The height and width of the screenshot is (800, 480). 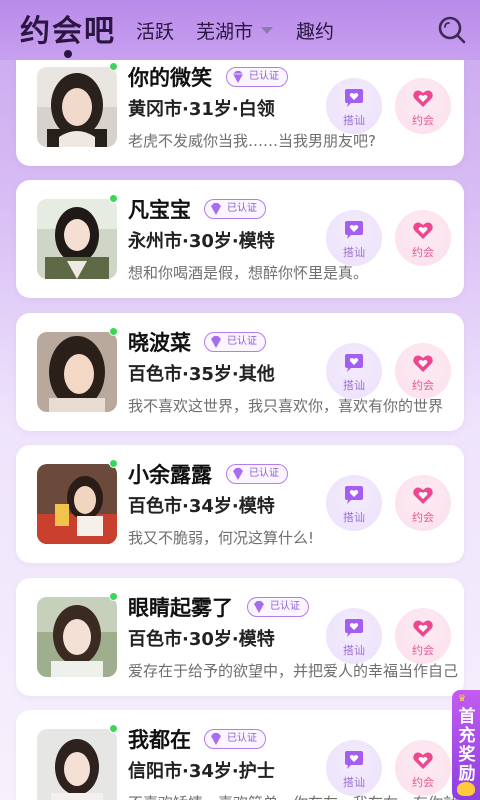 What do you see at coordinates (248, 273) in the screenshot?
I see `user-bio: 想和你喝酒是假，想醉你怀里是真。` at bounding box center [248, 273].